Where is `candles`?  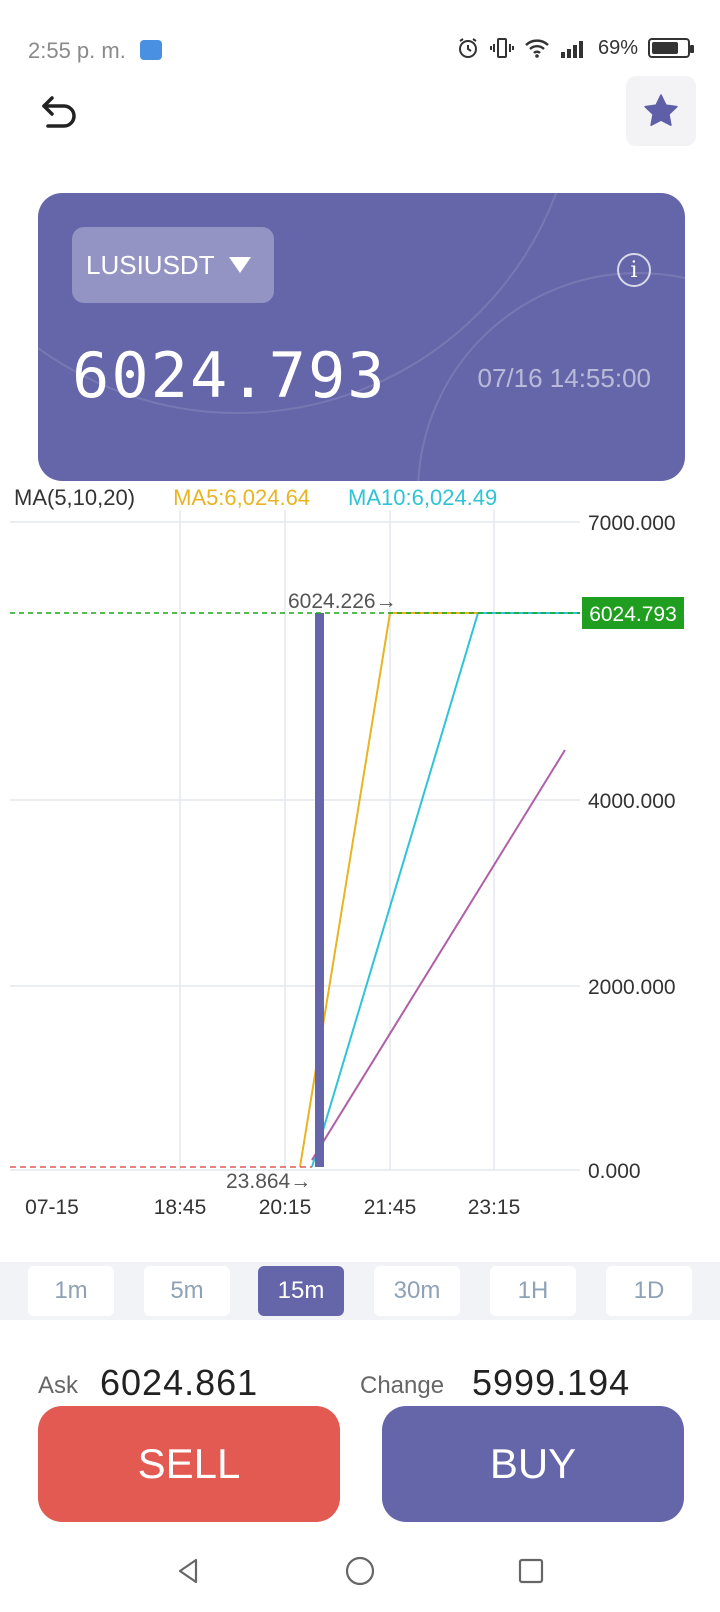
candles is located at coordinates (319, 890).